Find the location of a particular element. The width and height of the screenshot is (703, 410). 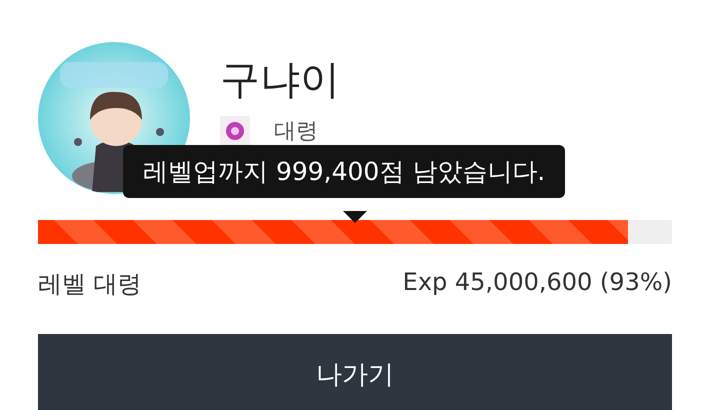

tooltip: 레벨업까지 999,400점 남았습니다. is located at coordinates (344, 171).